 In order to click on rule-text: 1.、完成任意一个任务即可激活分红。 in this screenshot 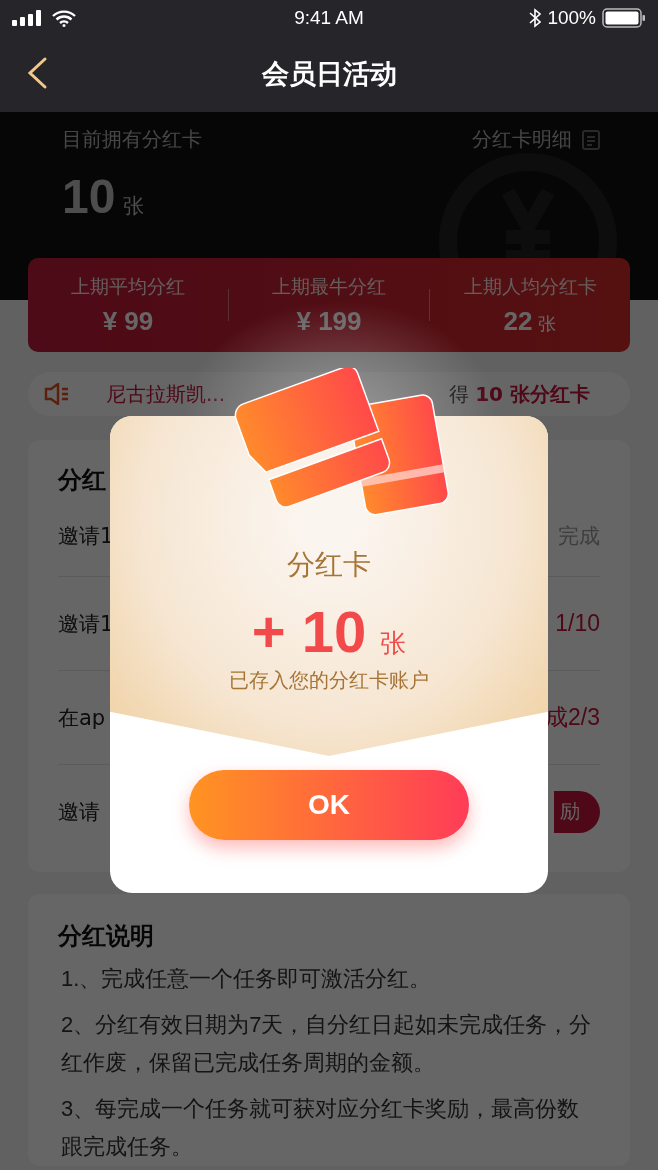, I will do `click(247, 979)`.